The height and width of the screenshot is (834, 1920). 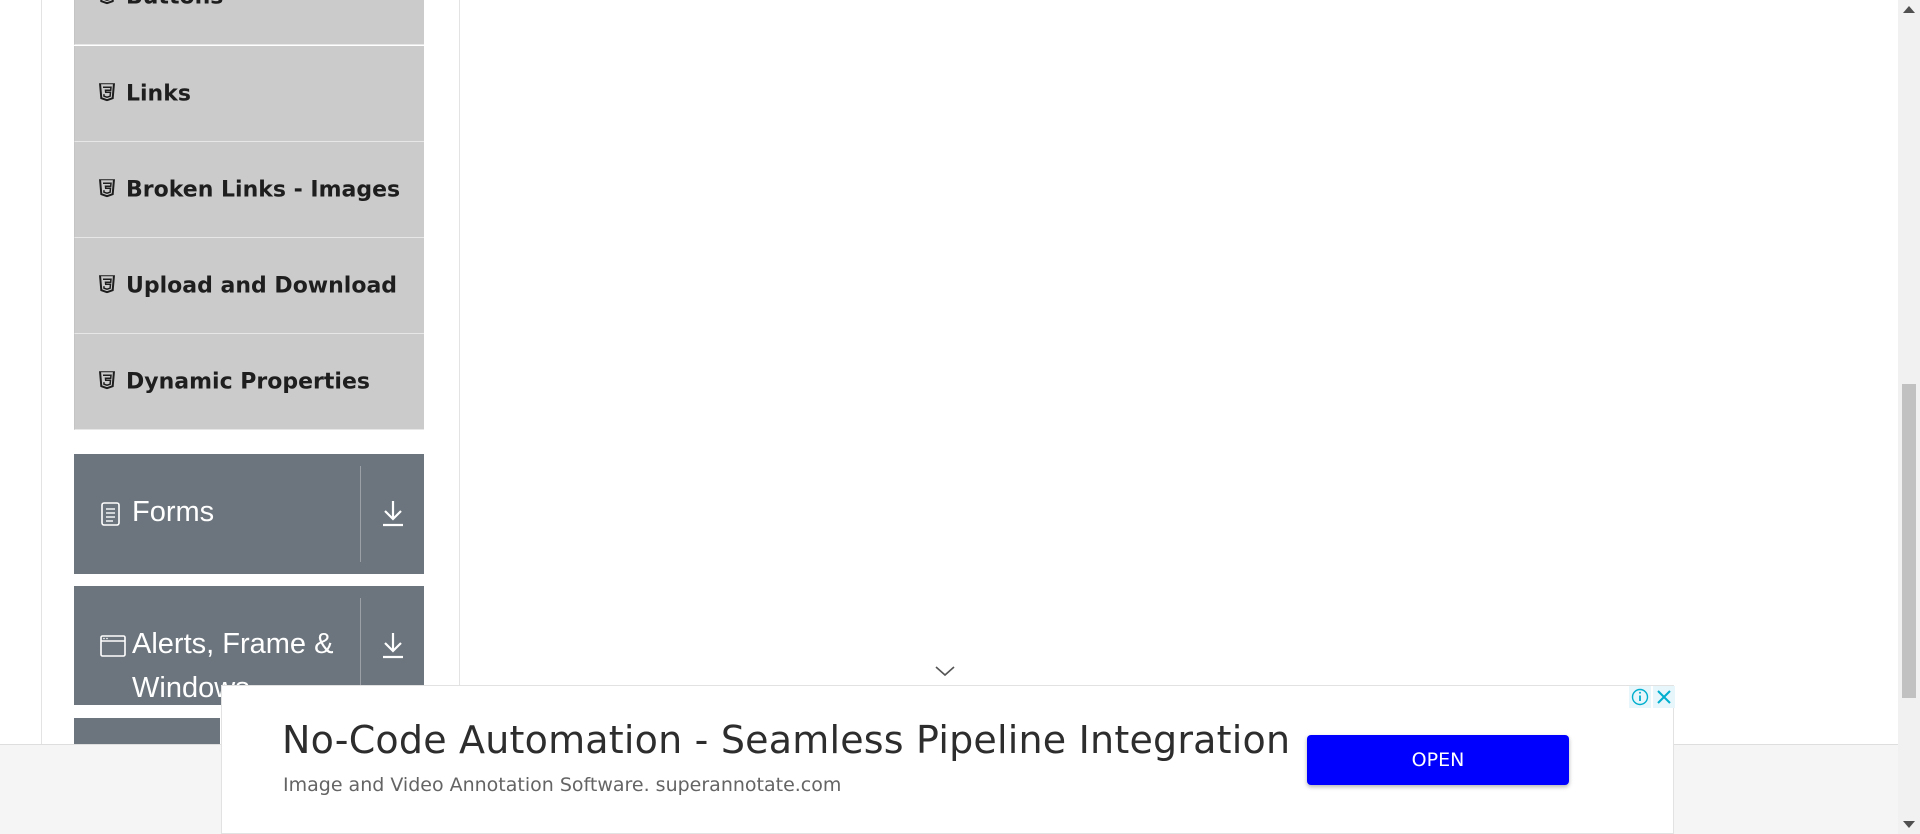 I want to click on sidebar-item-upload-download: Upload and Download, so click(x=249, y=286).